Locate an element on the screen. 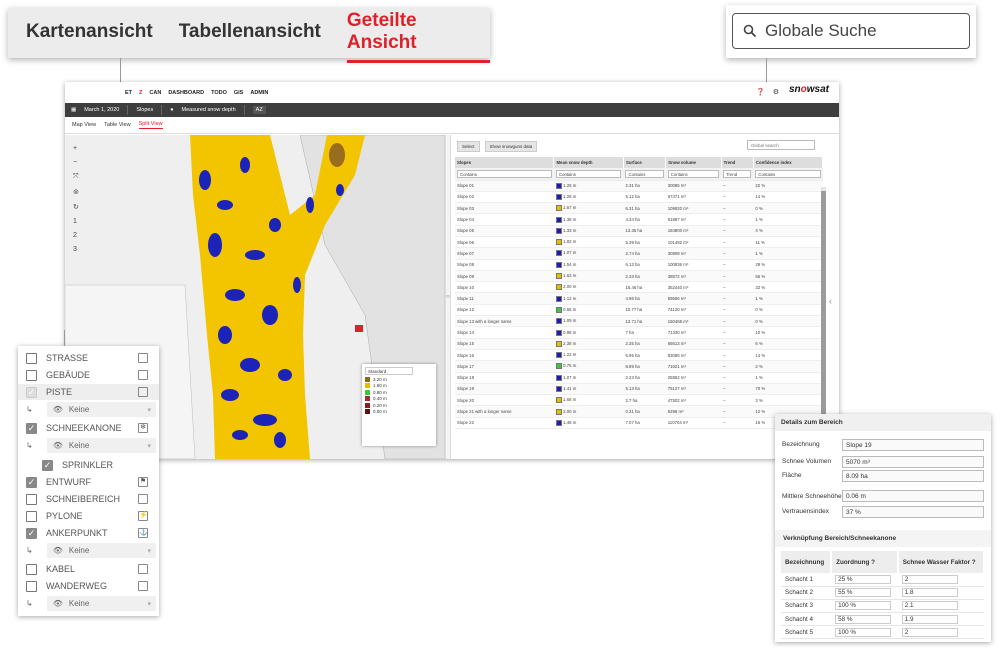  table-row: Slope 02 1.28 m 5.12 ha 67471 m³ –14 % is located at coordinates (639, 197).